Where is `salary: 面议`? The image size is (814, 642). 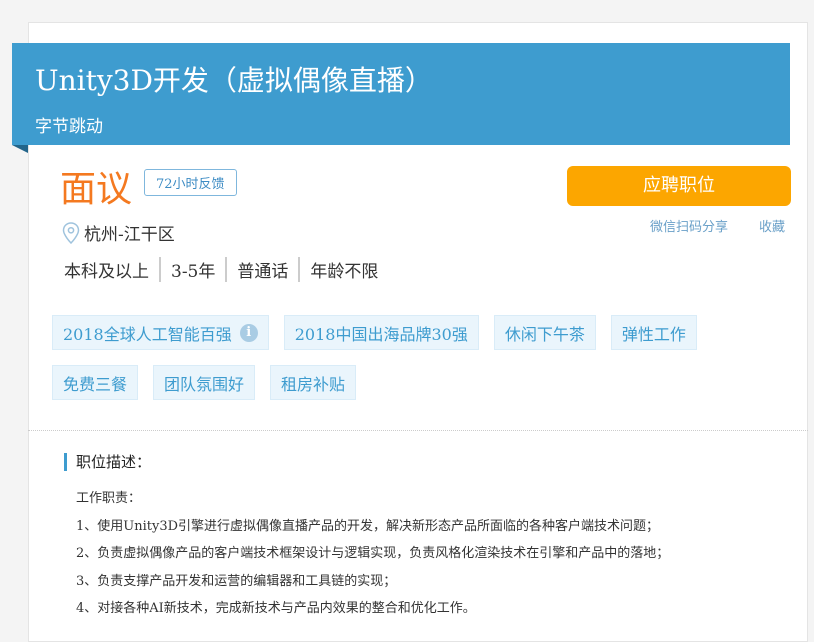
salary: 面议 is located at coordinates (96, 189).